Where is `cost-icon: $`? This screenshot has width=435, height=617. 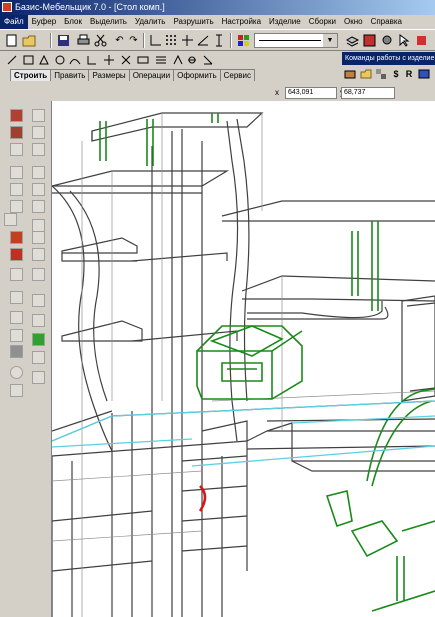
cost-icon: $ is located at coordinates (396, 74).